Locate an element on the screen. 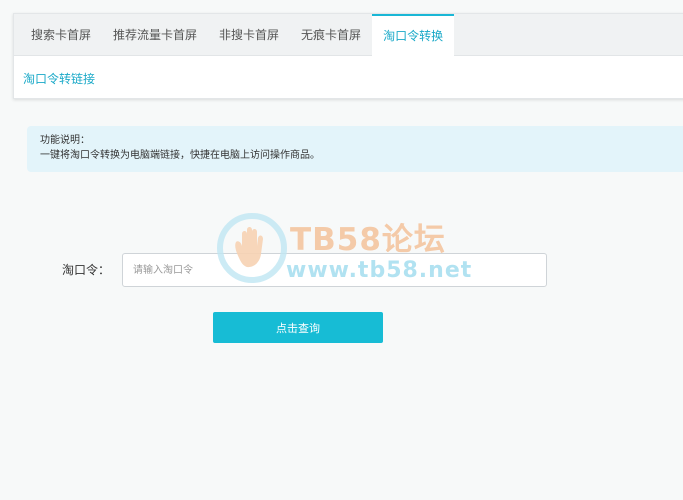 The height and width of the screenshot is (500, 683). notice-text: 一键将淘口令转换为电脑端链接，快捷在电脑上访问操作商品。 is located at coordinates (180, 155).